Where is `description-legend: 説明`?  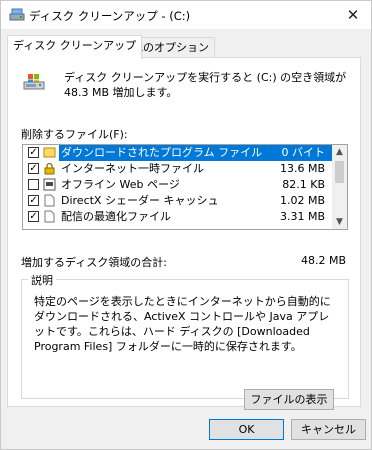 description-legend: 説明 is located at coordinates (42, 280).